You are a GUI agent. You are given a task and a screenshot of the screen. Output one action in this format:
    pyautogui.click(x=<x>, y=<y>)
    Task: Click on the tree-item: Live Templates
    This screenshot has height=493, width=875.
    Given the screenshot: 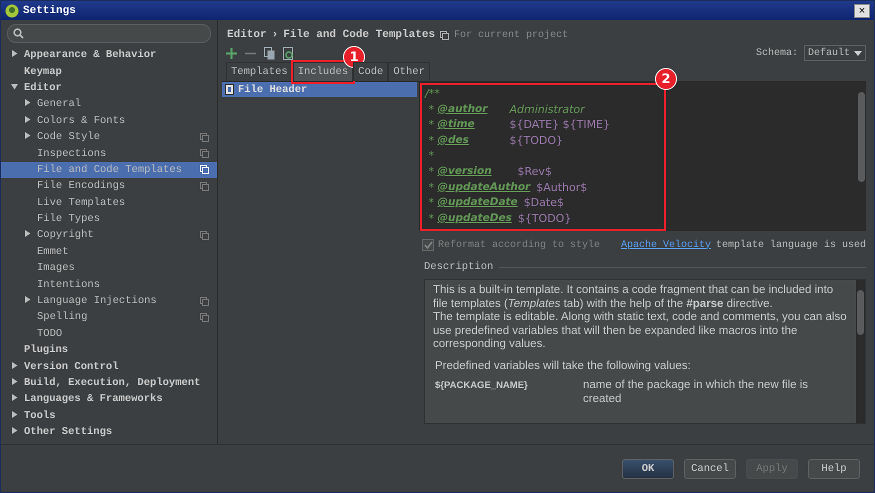 What is the action you would take?
    pyautogui.click(x=109, y=202)
    